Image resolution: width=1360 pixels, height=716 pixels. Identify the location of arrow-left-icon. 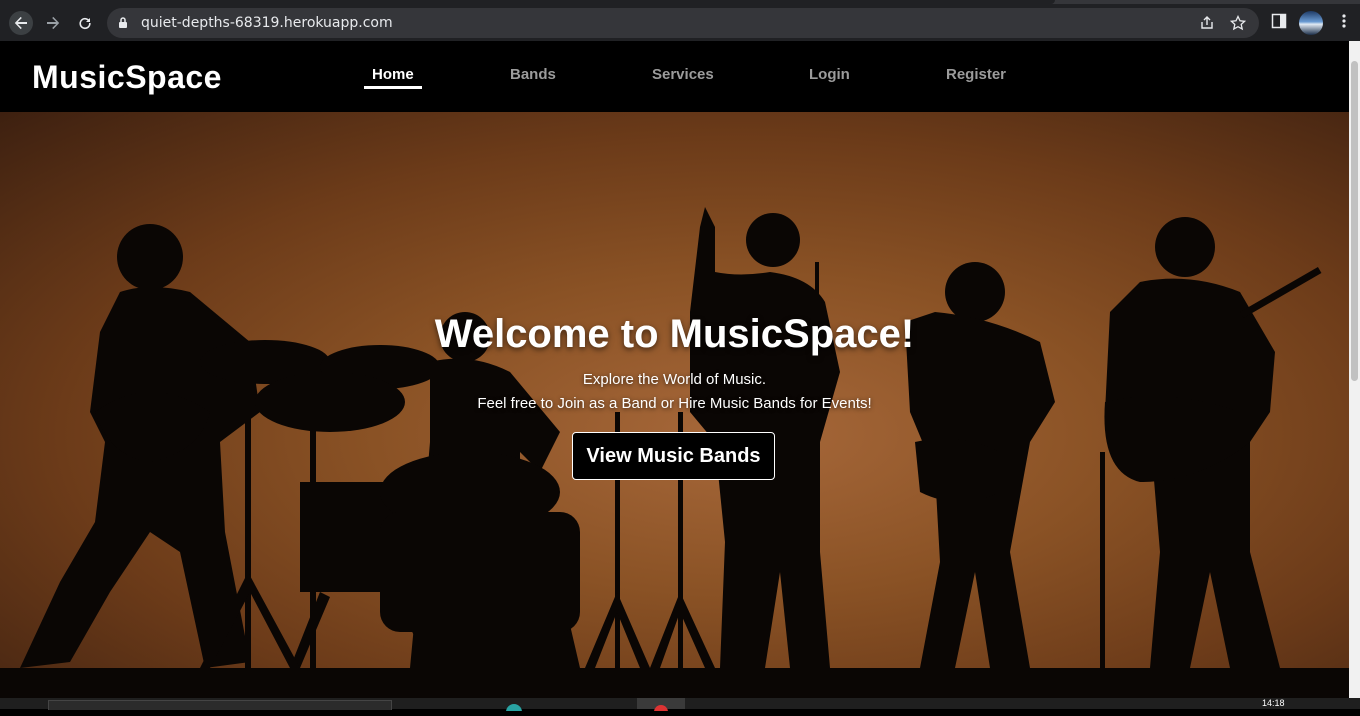
(20, 23).